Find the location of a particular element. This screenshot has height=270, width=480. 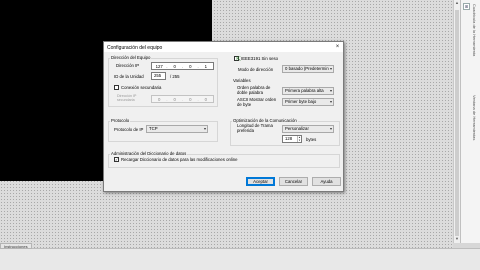

secondary-ip-octet-1: 0 is located at coordinates (159, 99).